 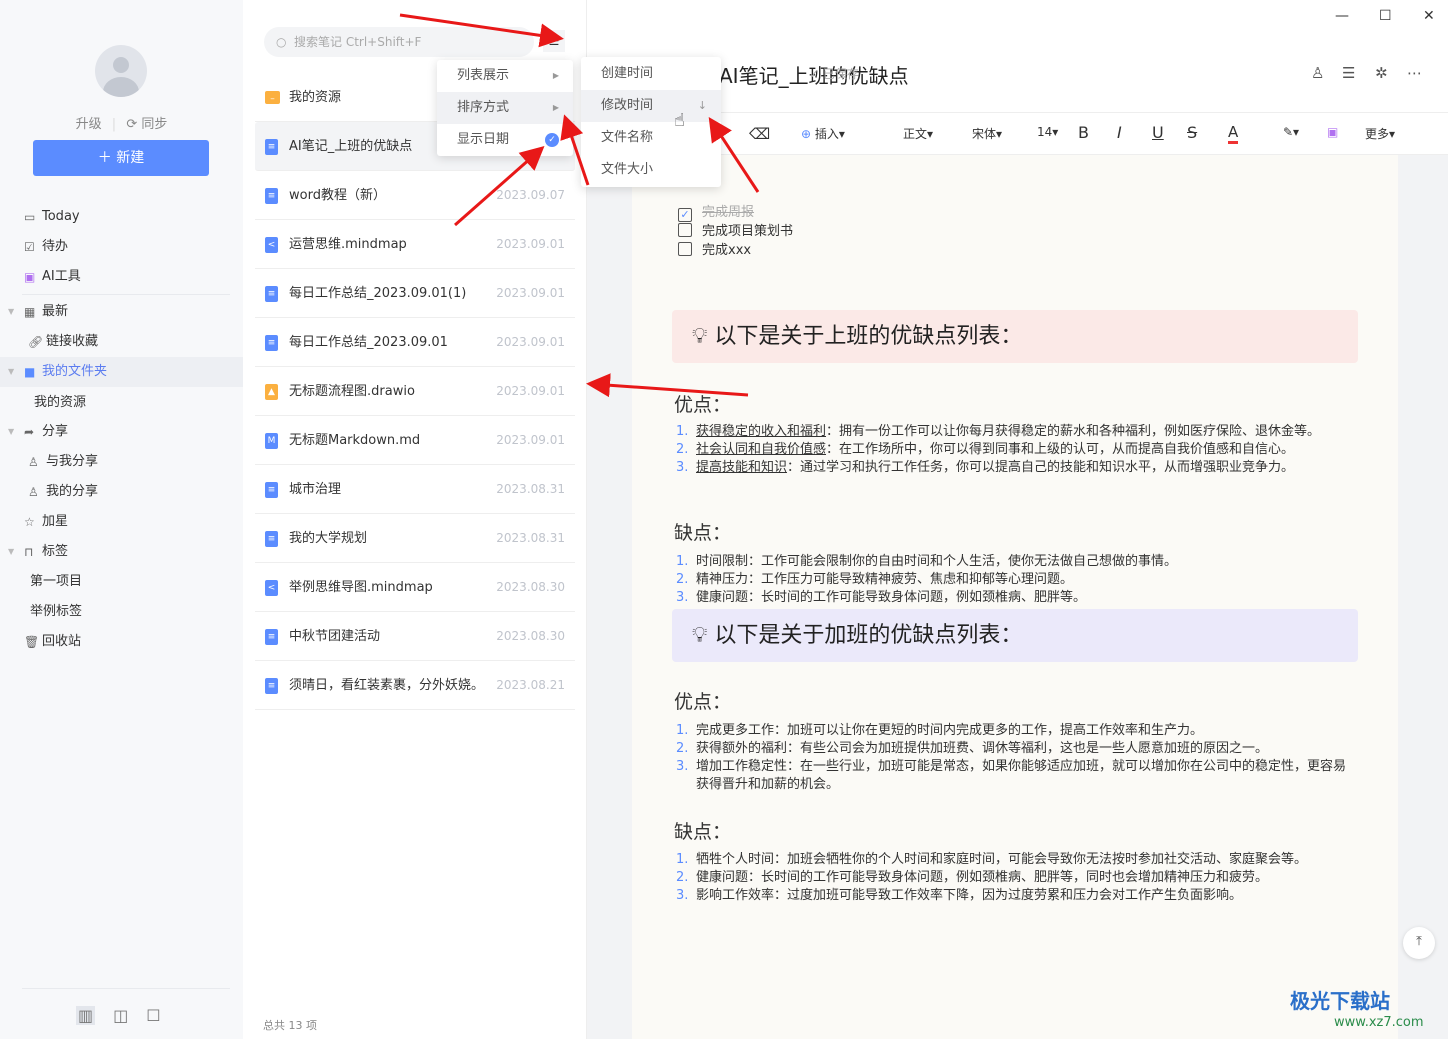 What do you see at coordinates (530, 587) in the screenshot?
I see `note-date: 2023.08.30` at bounding box center [530, 587].